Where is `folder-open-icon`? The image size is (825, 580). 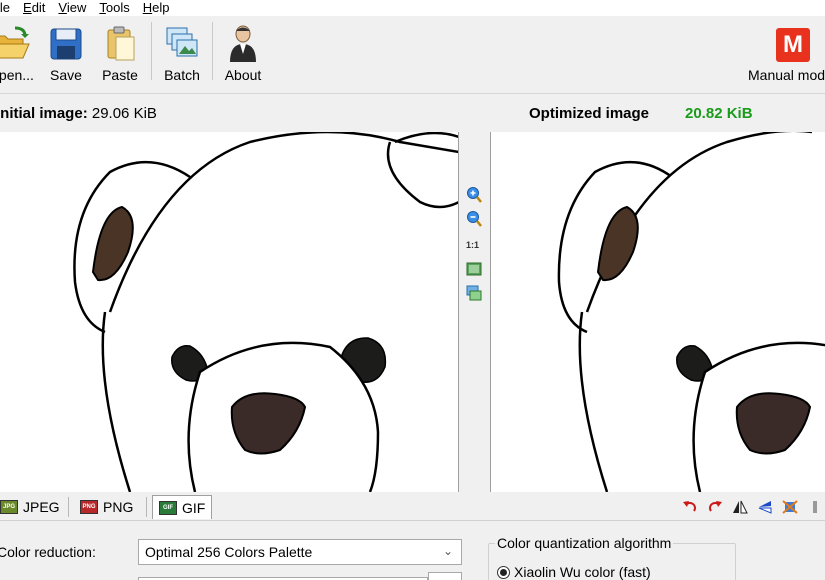
folder-open-icon is located at coordinates (15, 42).